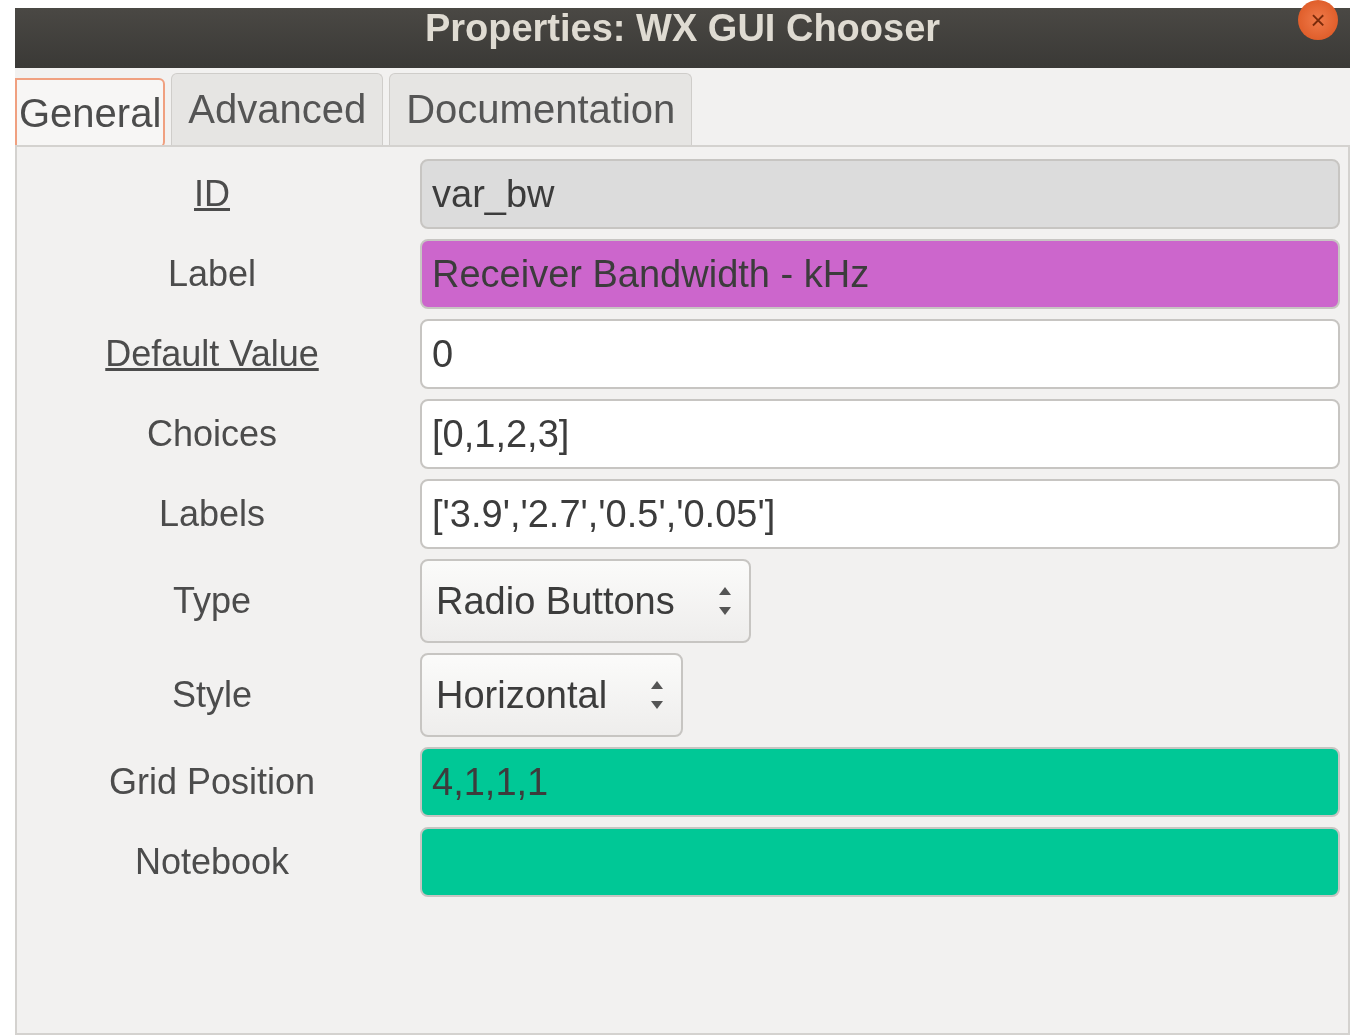 The image size is (1350, 1035). Describe the element at coordinates (212, 354) in the screenshot. I see `field-label: Default Value` at that location.